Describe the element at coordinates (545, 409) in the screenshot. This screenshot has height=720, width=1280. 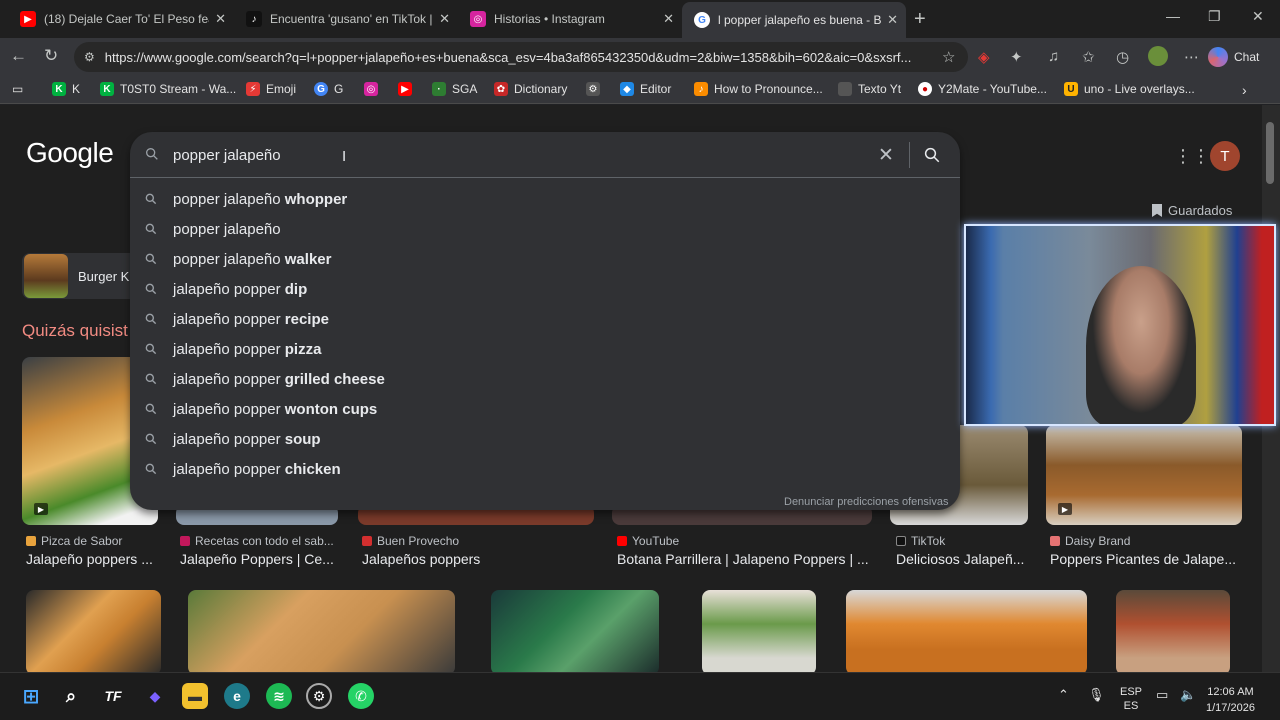
I see `suggestion-item: jalapeño popper wonton cups` at that location.